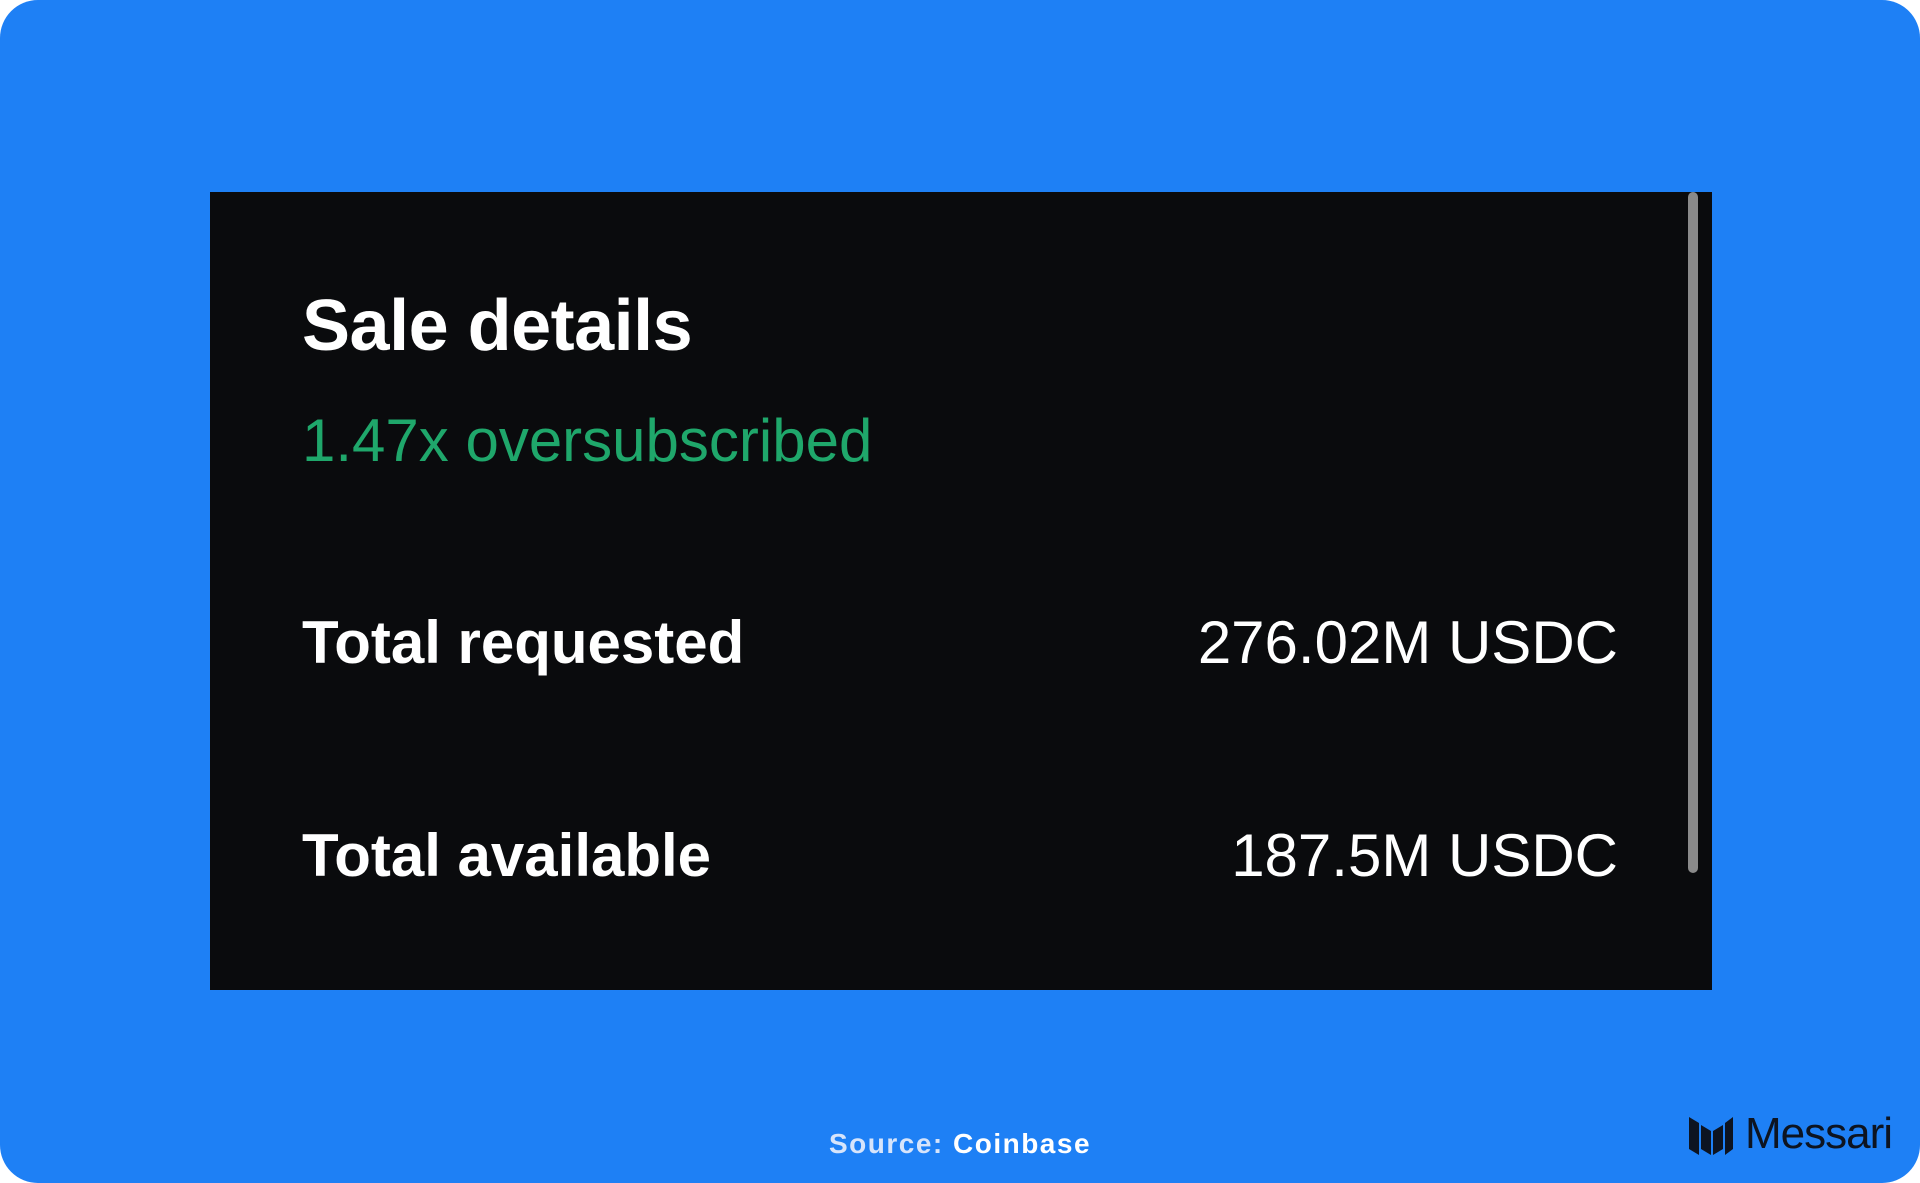  What do you see at coordinates (1818, 1133) in the screenshot?
I see `messari-wordmark: Messari` at bounding box center [1818, 1133].